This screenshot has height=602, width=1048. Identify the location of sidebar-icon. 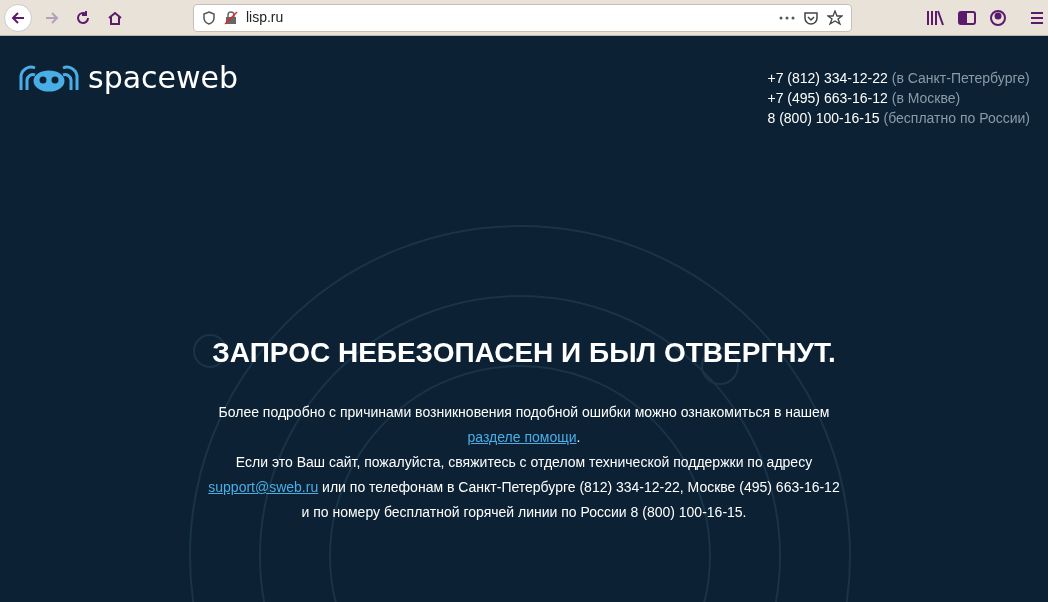
(967, 17).